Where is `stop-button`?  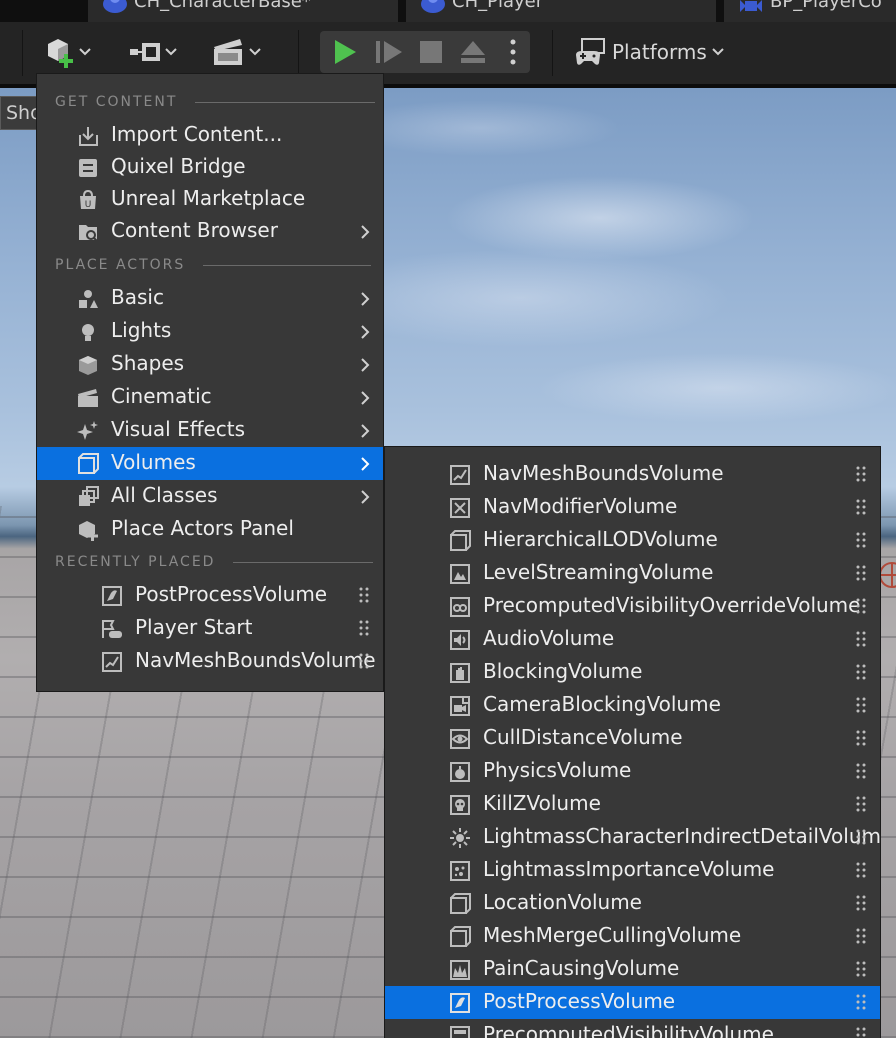
stop-button is located at coordinates (431, 52).